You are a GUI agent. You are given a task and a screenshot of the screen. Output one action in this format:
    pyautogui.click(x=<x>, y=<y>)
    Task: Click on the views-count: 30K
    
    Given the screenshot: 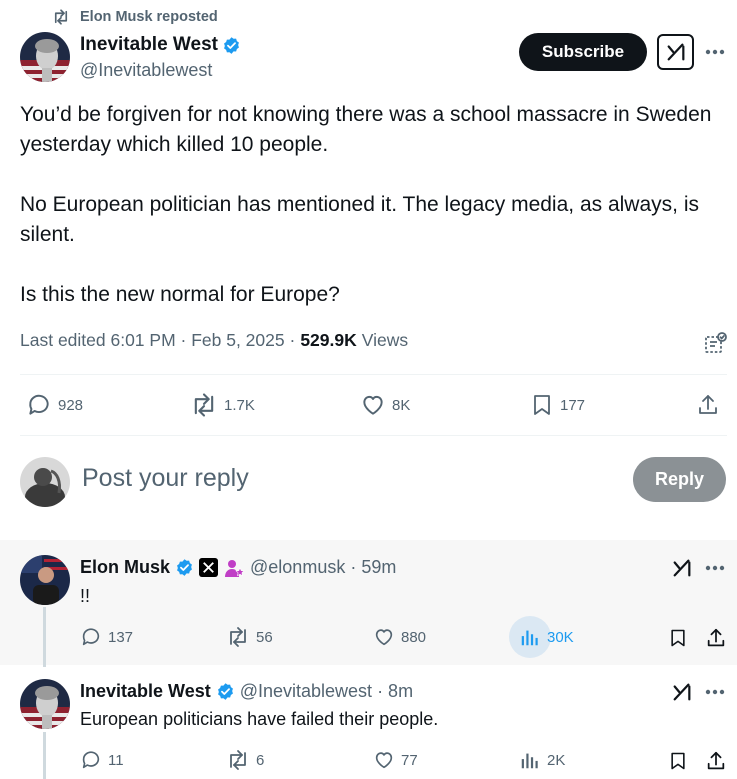 What is the action you would take?
    pyautogui.click(x=560, y=637)
    